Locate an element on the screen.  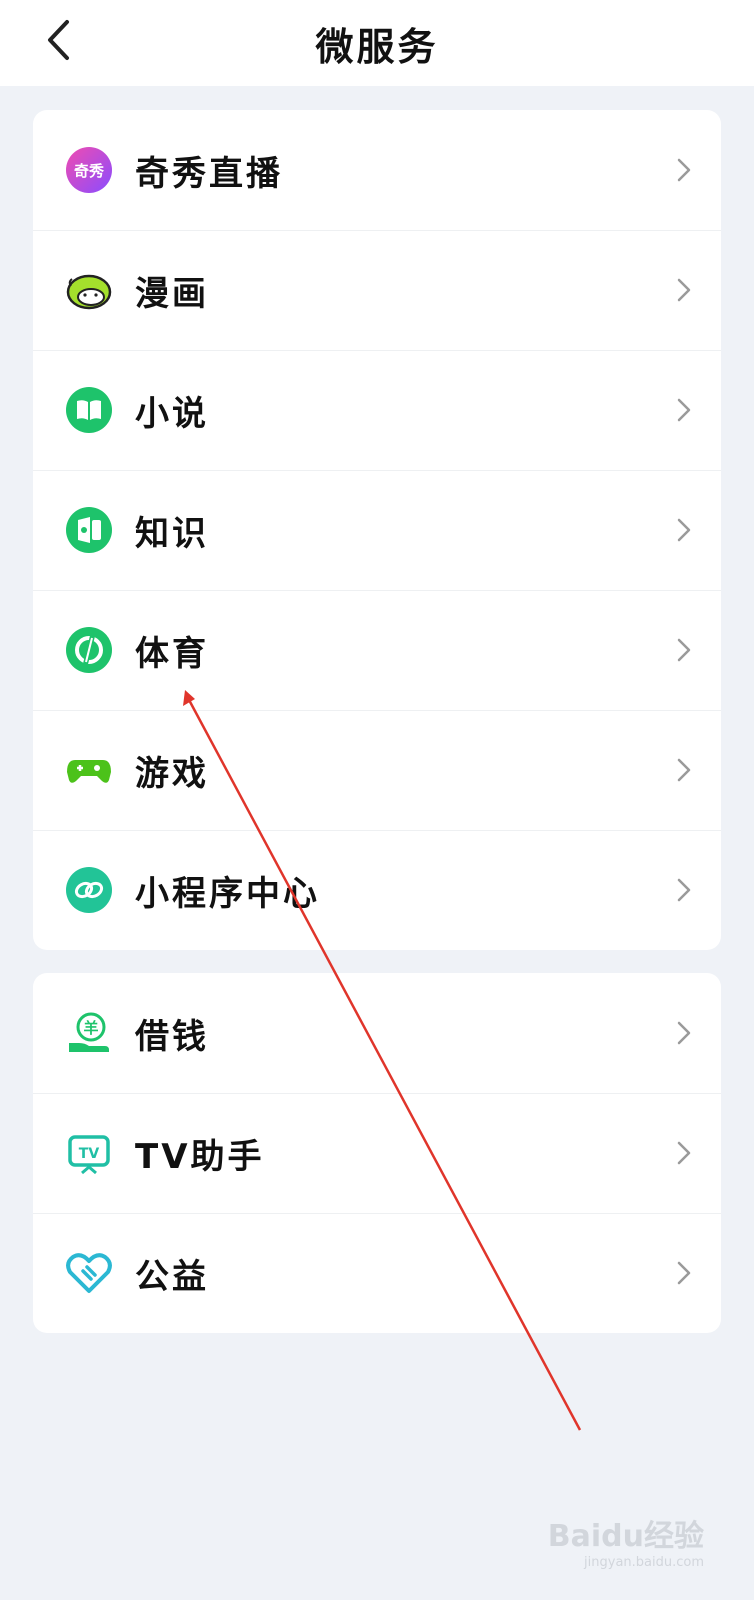
loan-icon: 羊 is located at coordinates (89, 1033).